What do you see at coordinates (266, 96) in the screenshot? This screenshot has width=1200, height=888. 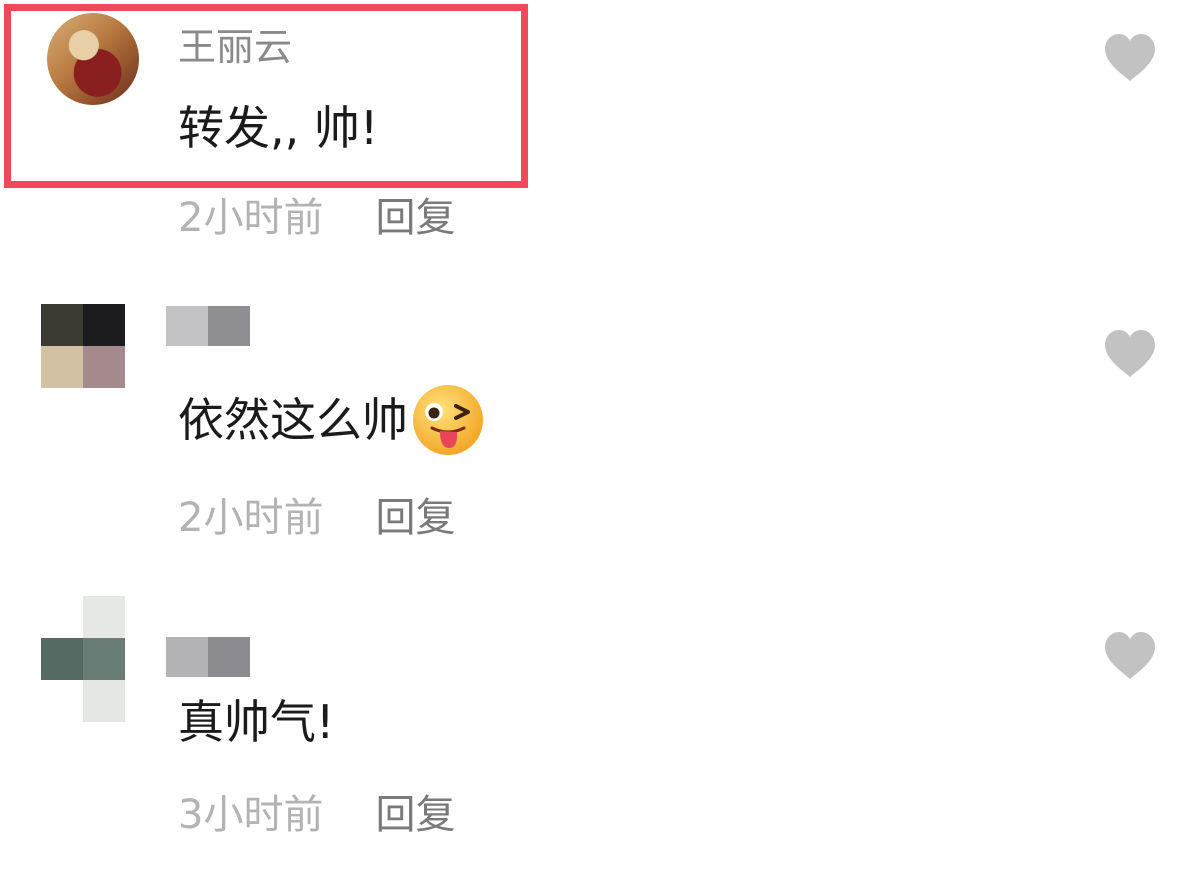 I see `highlight-box` at bounding box center [266, 96].